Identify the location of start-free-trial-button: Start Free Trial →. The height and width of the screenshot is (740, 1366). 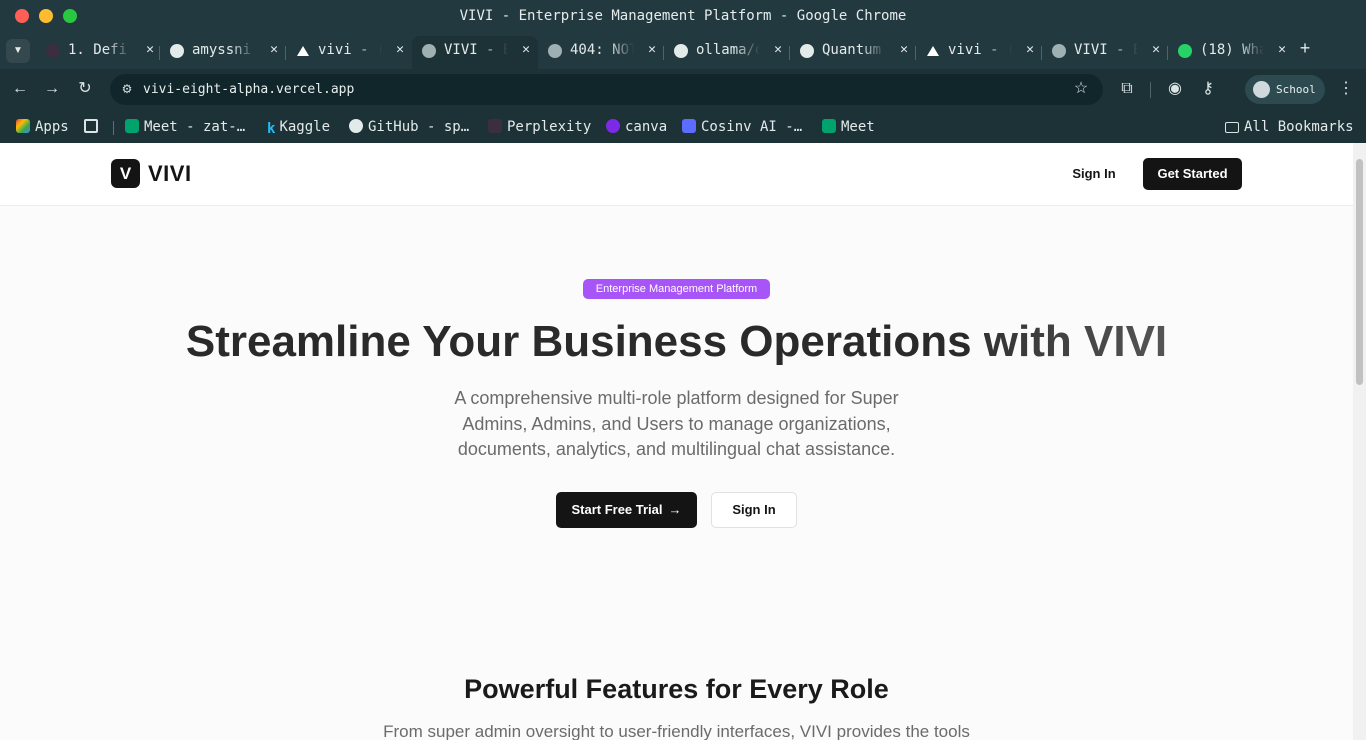
(626, 510).